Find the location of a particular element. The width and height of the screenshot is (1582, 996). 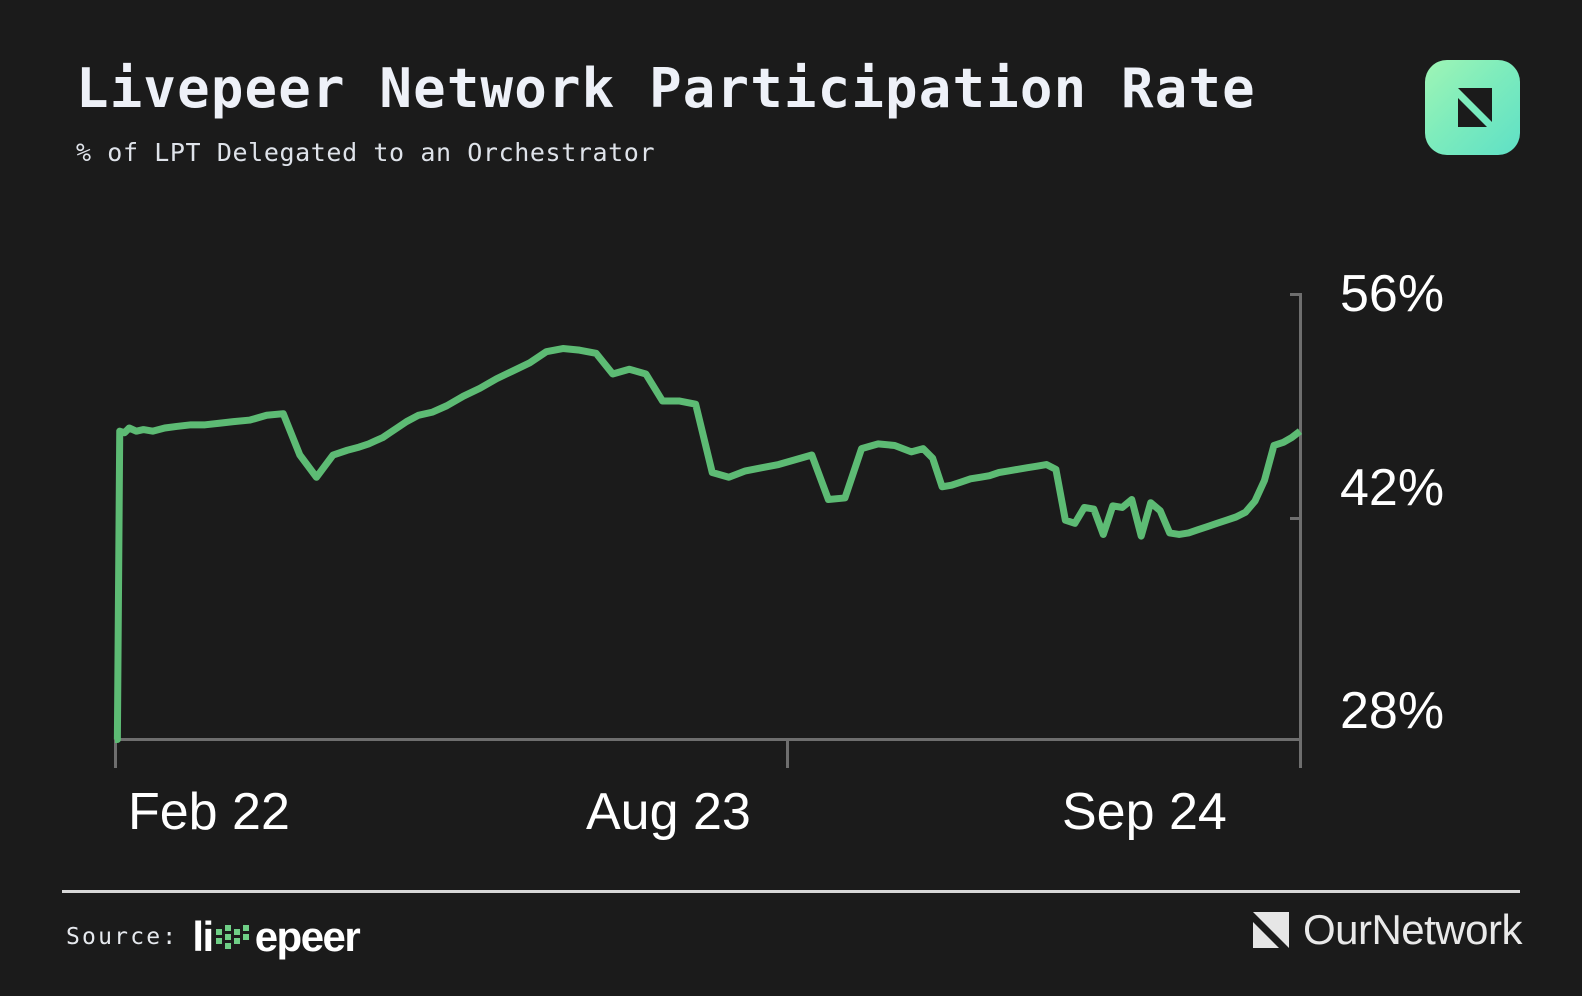

livepeer-logo-prefix: li is located at coordinates (203, 936).